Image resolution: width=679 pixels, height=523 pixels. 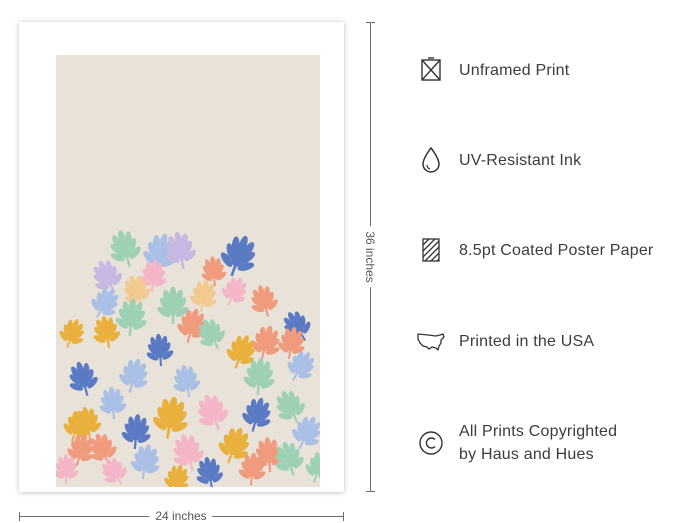 I want to click on paper-icon, so click(x=431, y=250).